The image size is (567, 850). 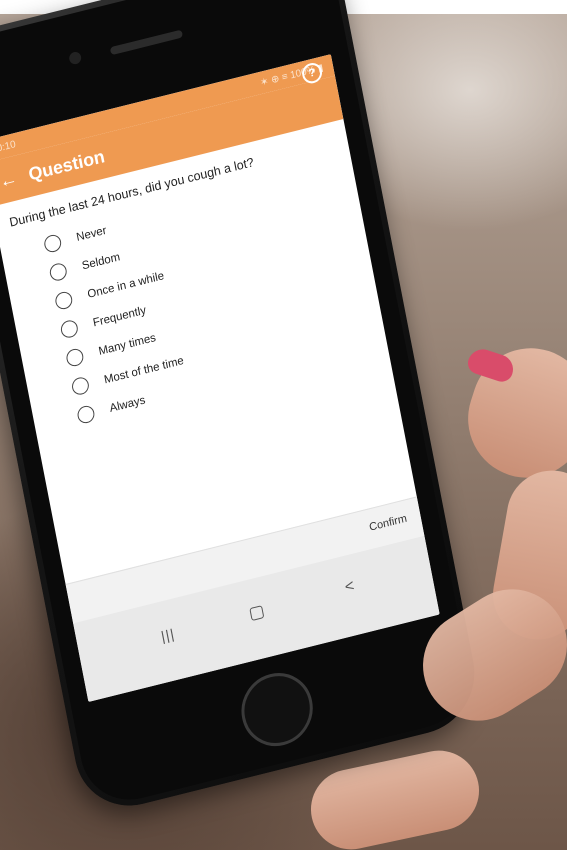 I want to click on option-label: Seldom, so click(x=101, y=261).